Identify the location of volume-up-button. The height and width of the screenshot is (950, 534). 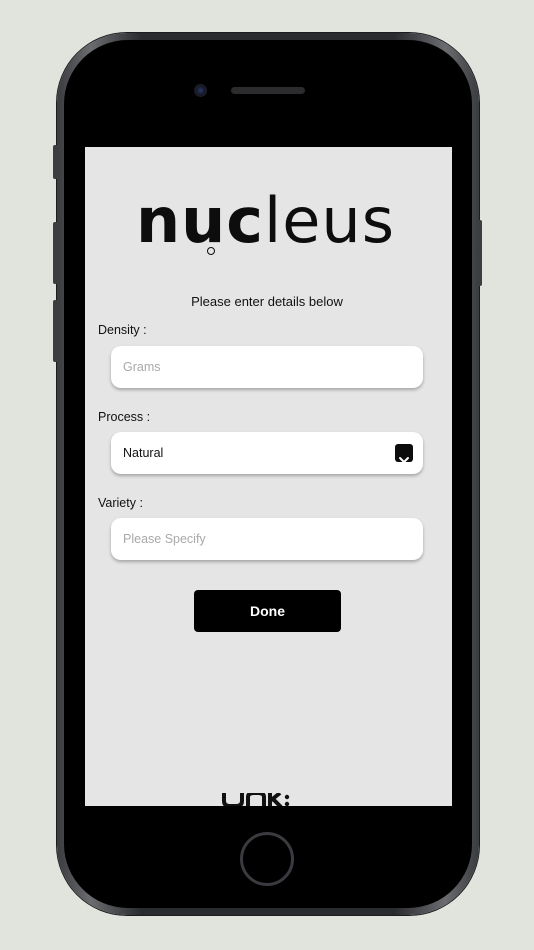
(55, 253).